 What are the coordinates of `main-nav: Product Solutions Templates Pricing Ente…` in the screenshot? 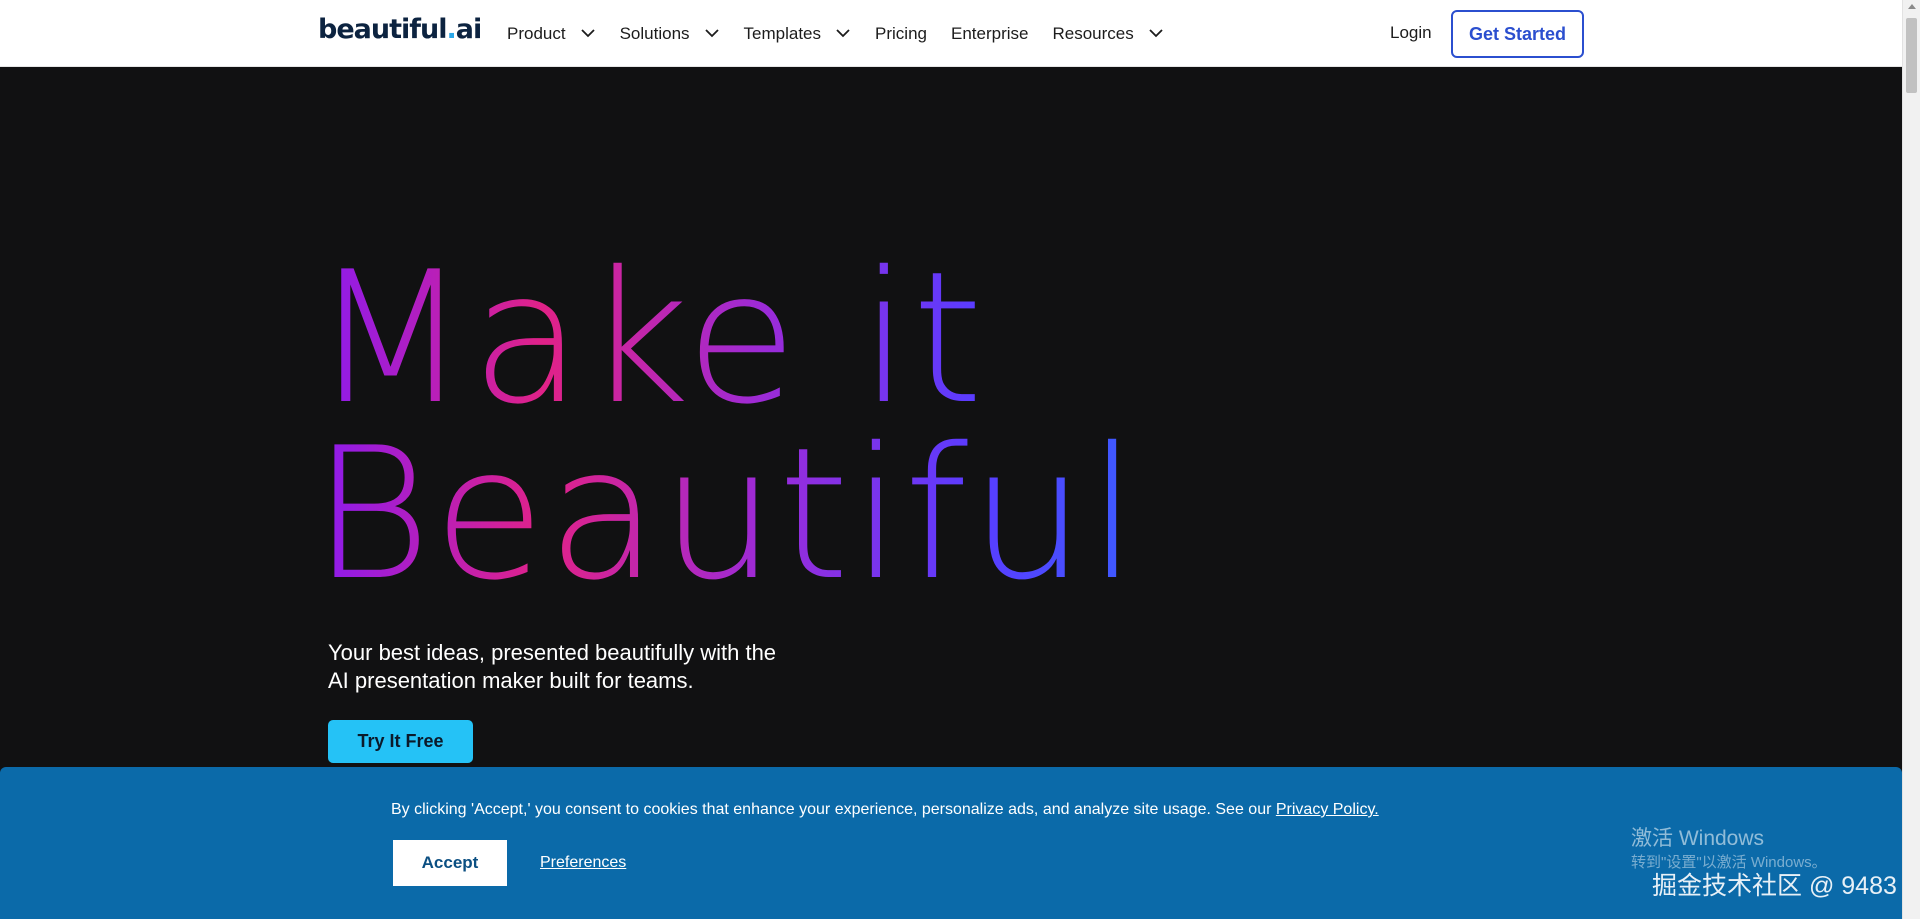 It's located at (847, 33).